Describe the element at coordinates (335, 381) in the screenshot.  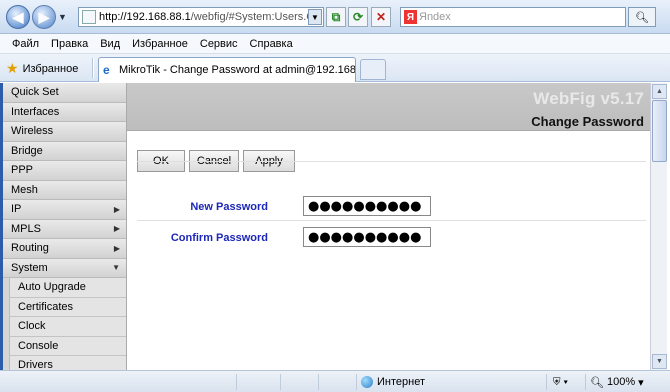
I see `status-bar: Интернет ⛨ ▾ 🔍︎ 100% ▾` at that location.